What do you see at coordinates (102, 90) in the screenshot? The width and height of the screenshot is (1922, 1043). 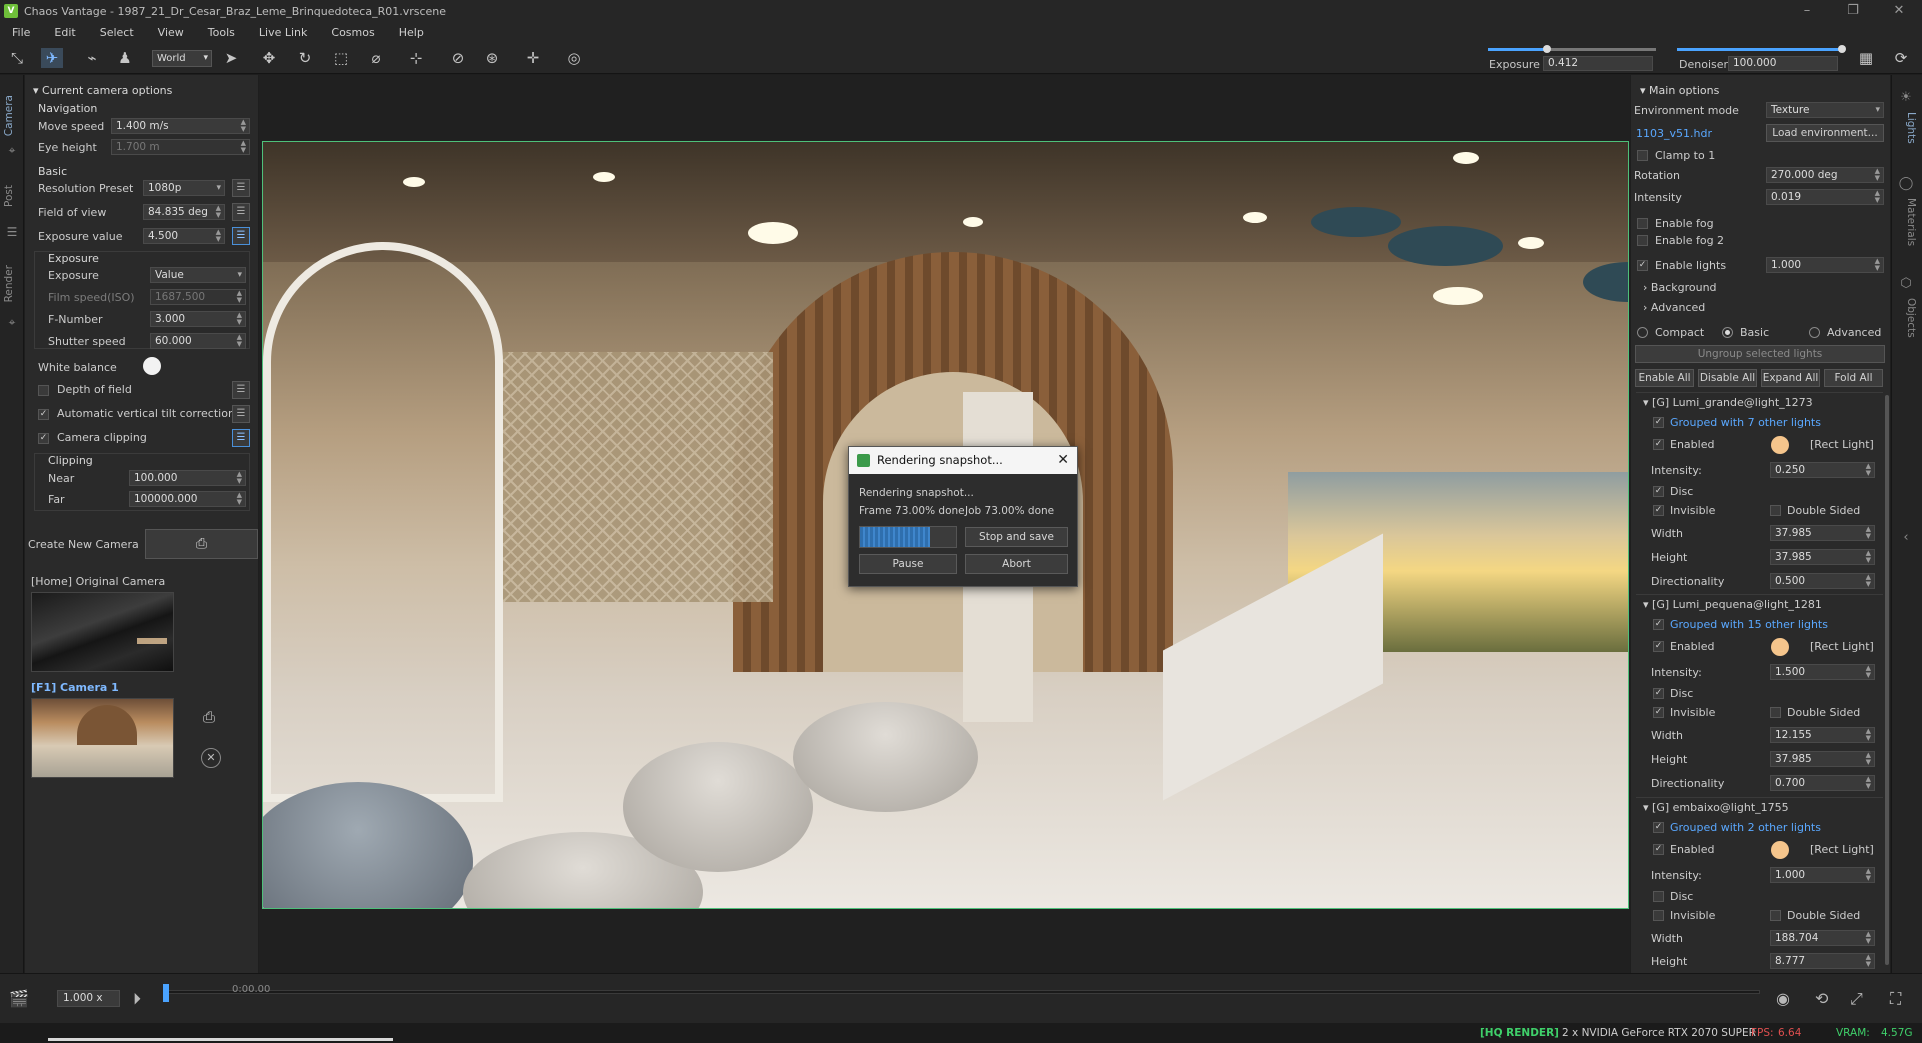 I see `camera-options-header: ▾ Current camera options` at bounding box center [102, 90].